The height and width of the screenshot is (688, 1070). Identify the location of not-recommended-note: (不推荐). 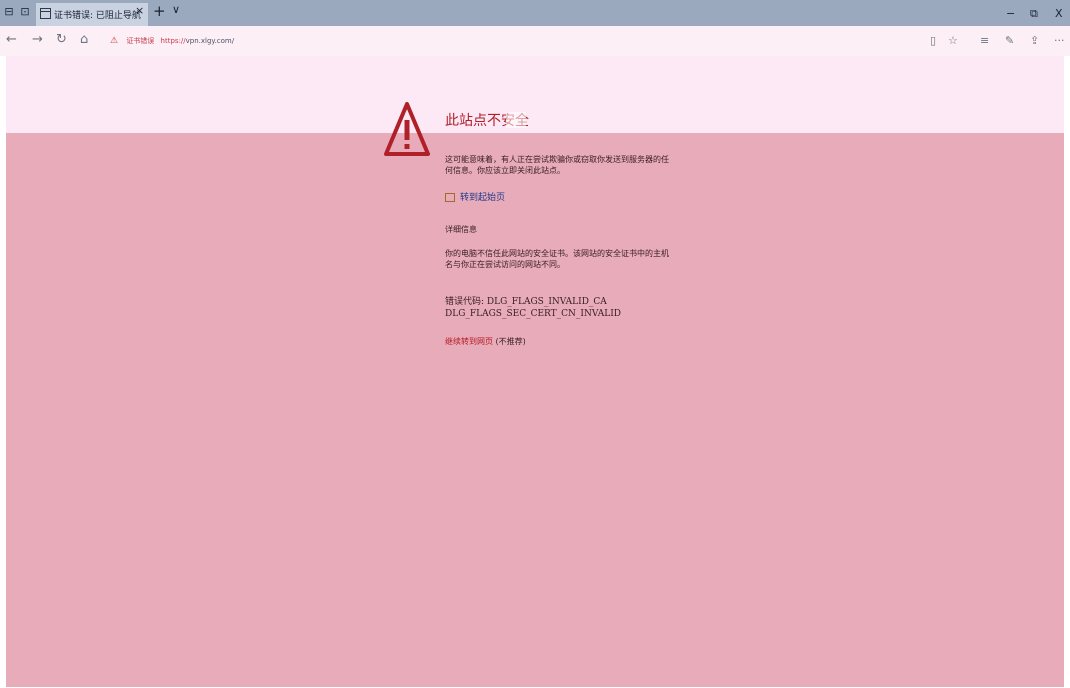
(509, 341).